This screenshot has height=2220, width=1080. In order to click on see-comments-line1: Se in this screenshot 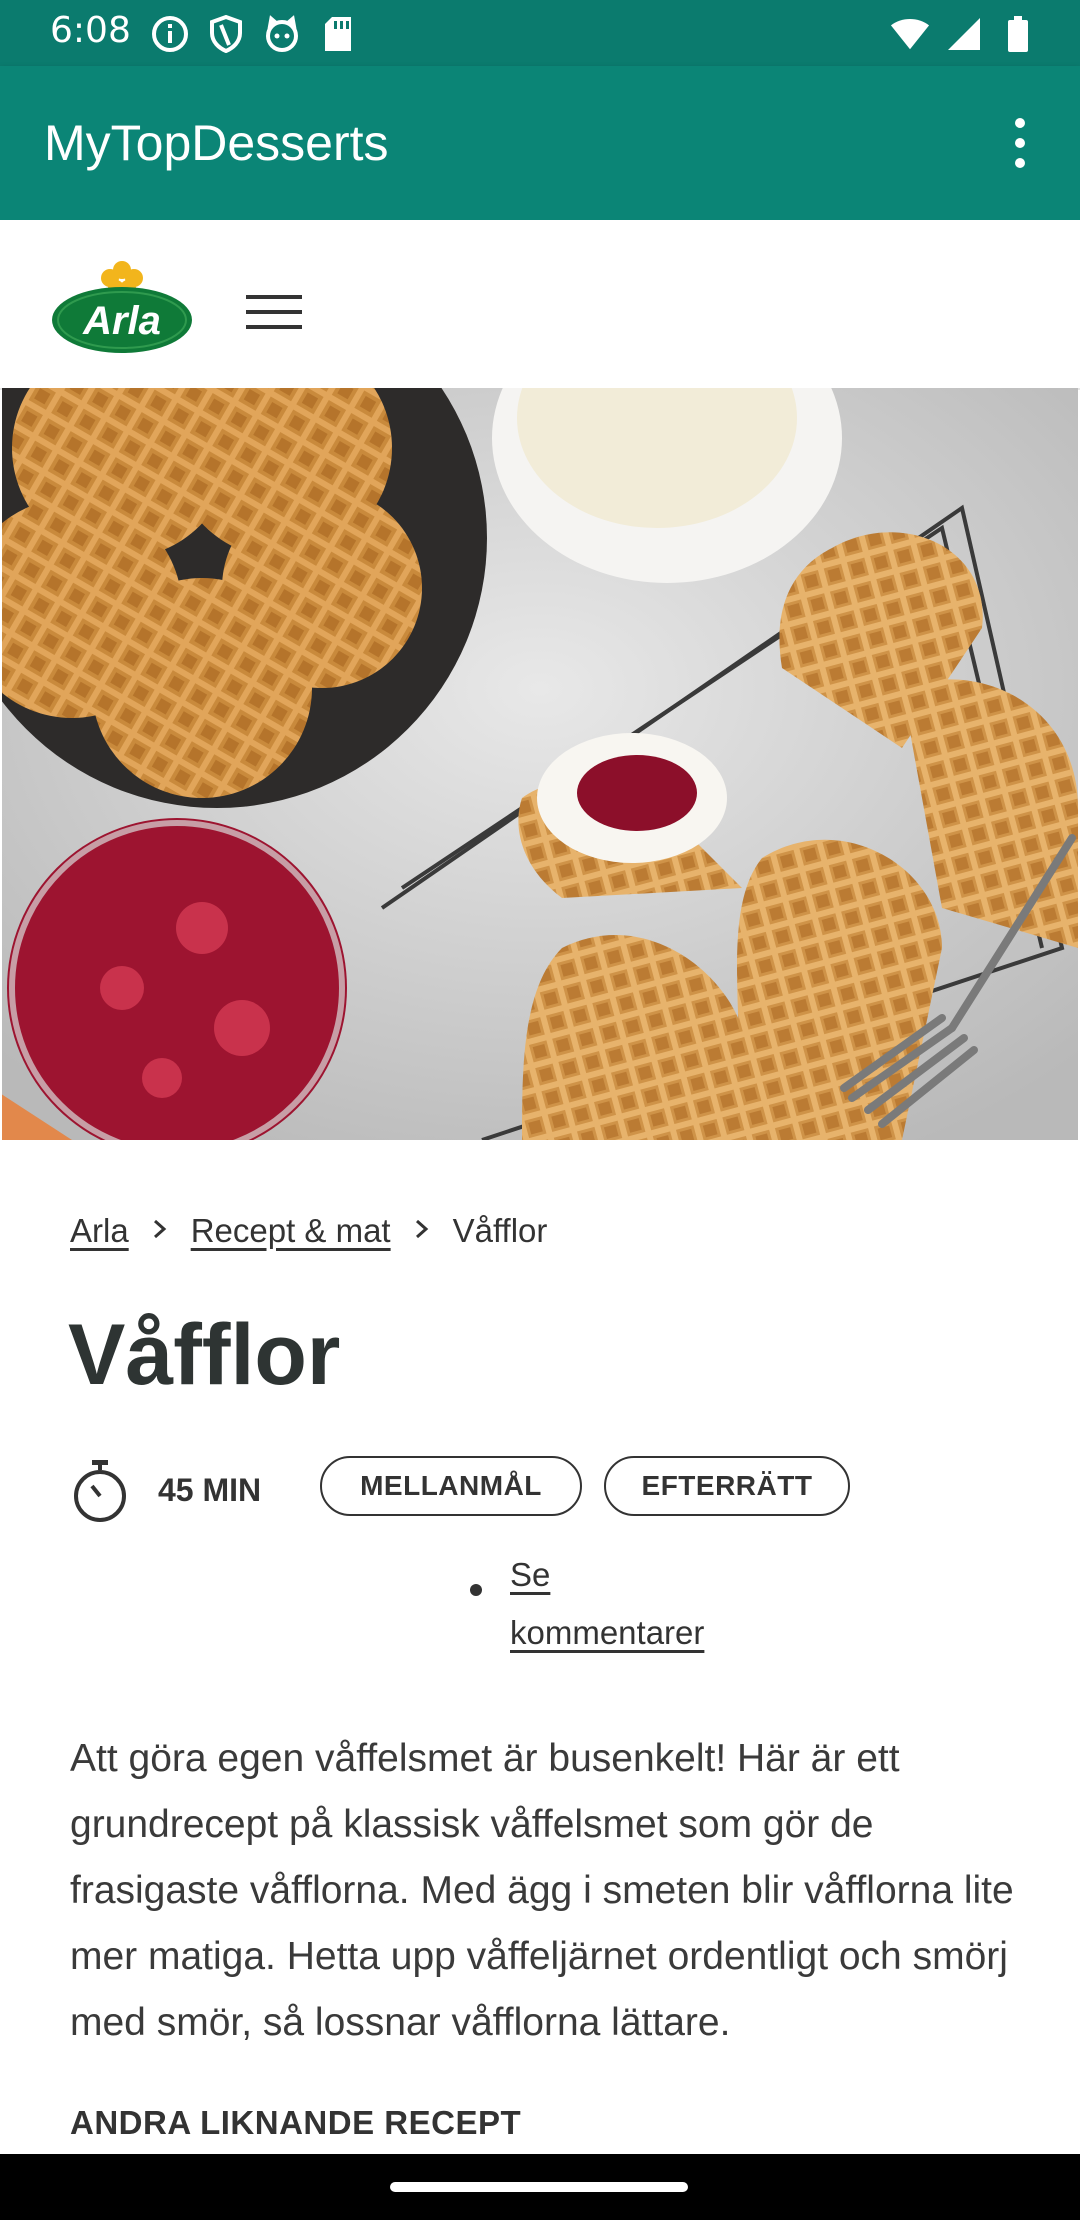, I will do `click(530, 1574)`.